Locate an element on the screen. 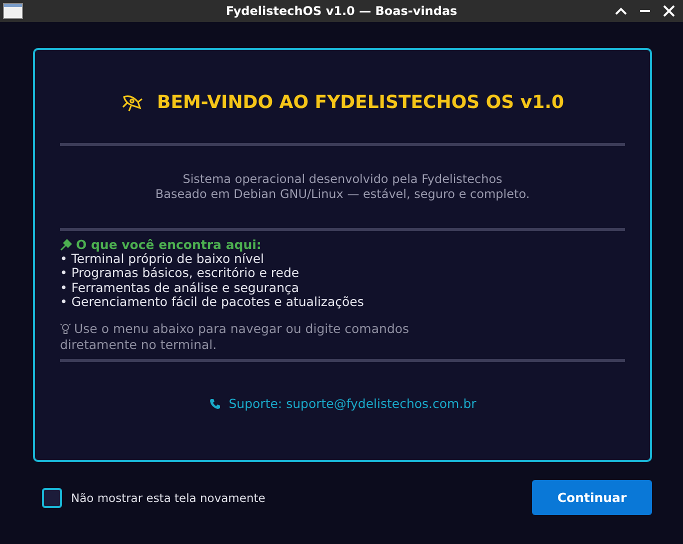  support-contact: Suporte: suporte@fydelistechos.com.br is located at coordinates (352, 404).